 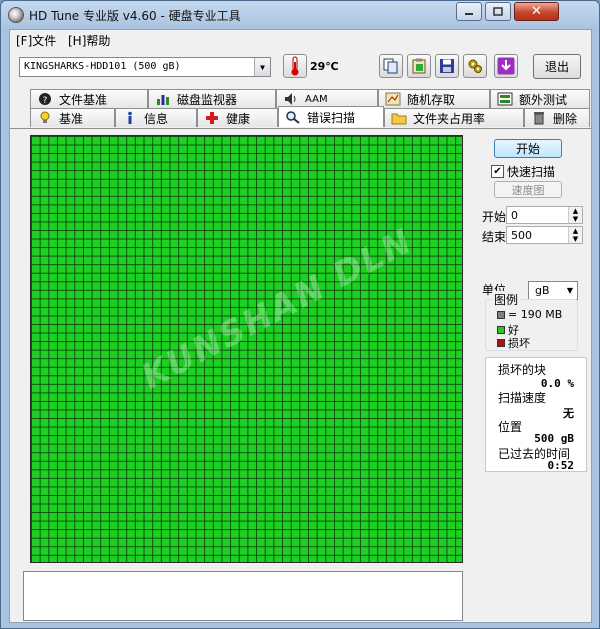 What do you see at coordinates (16, 15) in the screenshot?
I see `hdtune-logo-icon` at bounding box center [16, 15].